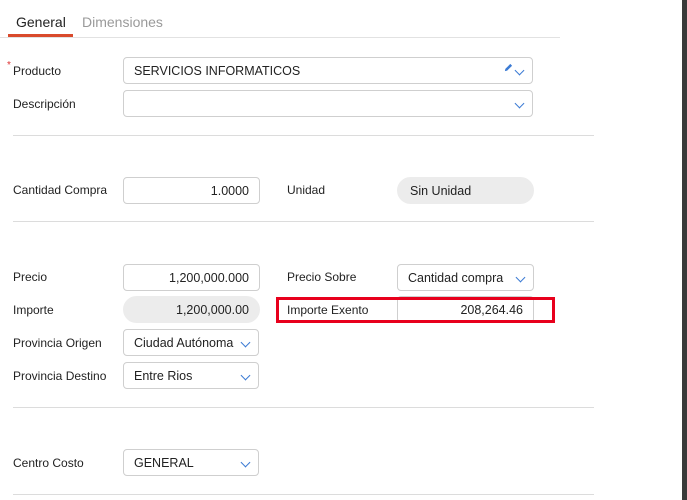 Image resolution: width=687 pixels, height=500 pixels. Describe the element at coordinates (441, 190) in the screenshot. I see `unidad-value: Sin Unidad` at that location.